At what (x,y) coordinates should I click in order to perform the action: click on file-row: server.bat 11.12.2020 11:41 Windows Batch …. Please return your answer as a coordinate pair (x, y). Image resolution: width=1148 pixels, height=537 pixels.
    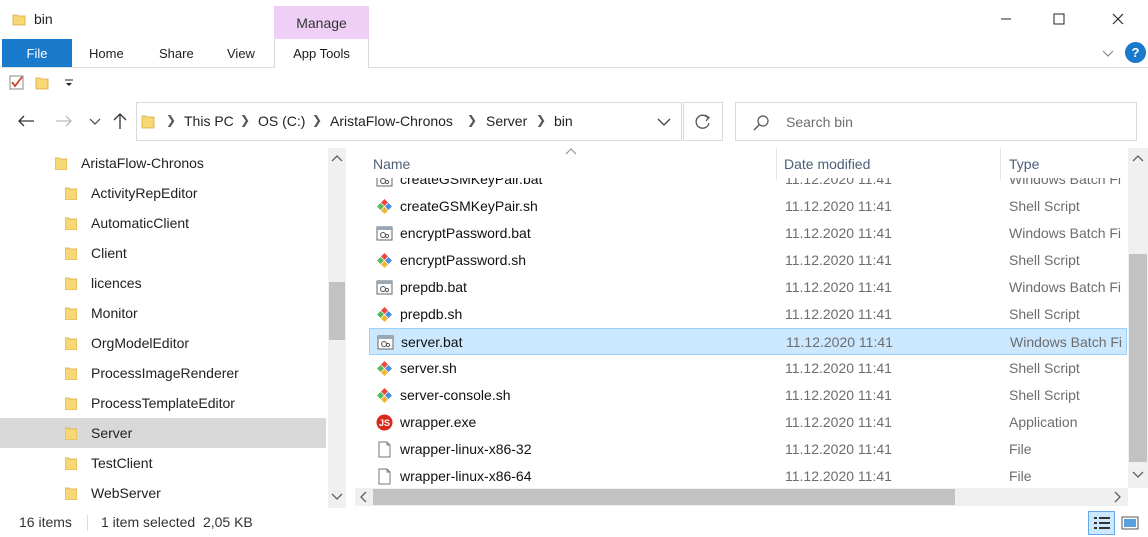
    Looking at the image, I should click on (748, 341).